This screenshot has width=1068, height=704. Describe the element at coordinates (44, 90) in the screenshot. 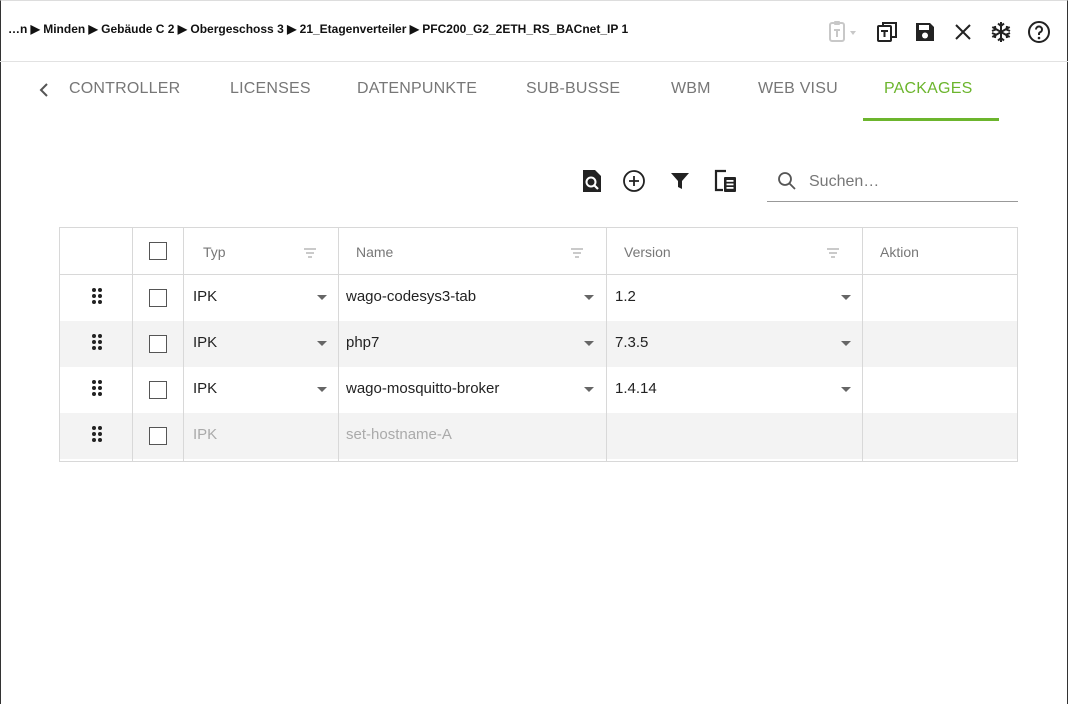

I see `chevron-left-icon` at that location.